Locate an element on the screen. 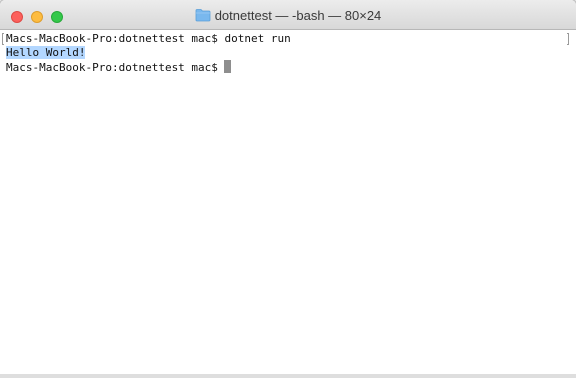  window-title-text: dotnettest — -bash — 80×24 is located at coordinates (298, 15).